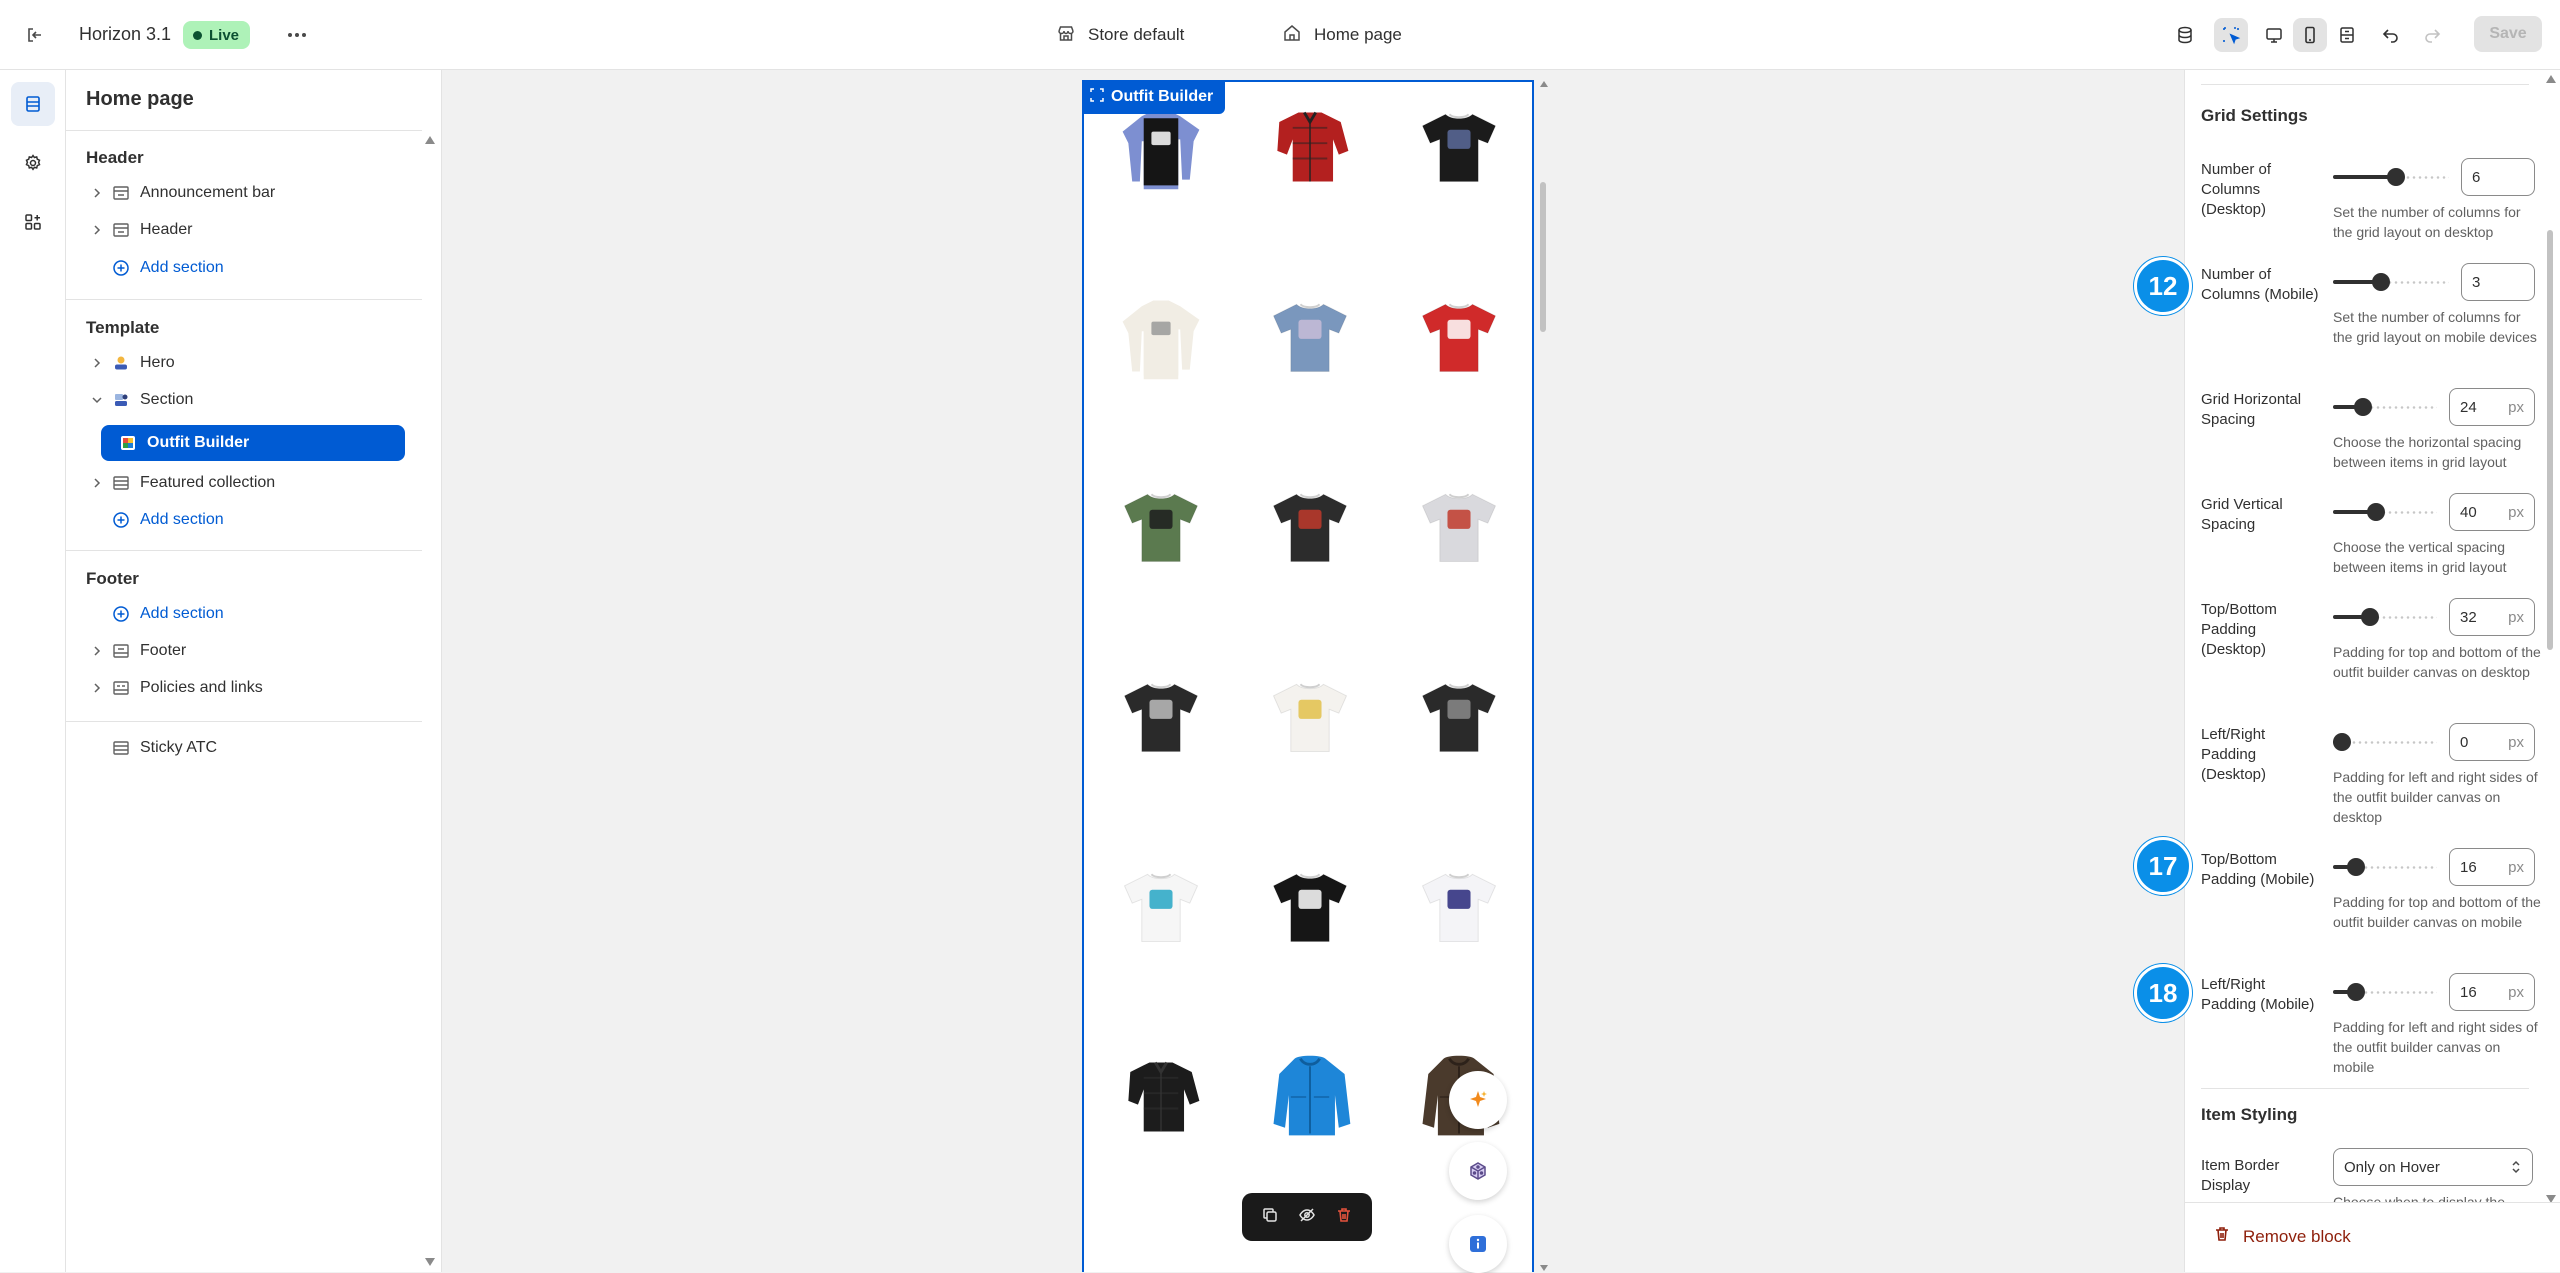  What do you see at coordinates (33, 222) in the screenshot?
I see `apps-icon` at bounding box center [33, 222].